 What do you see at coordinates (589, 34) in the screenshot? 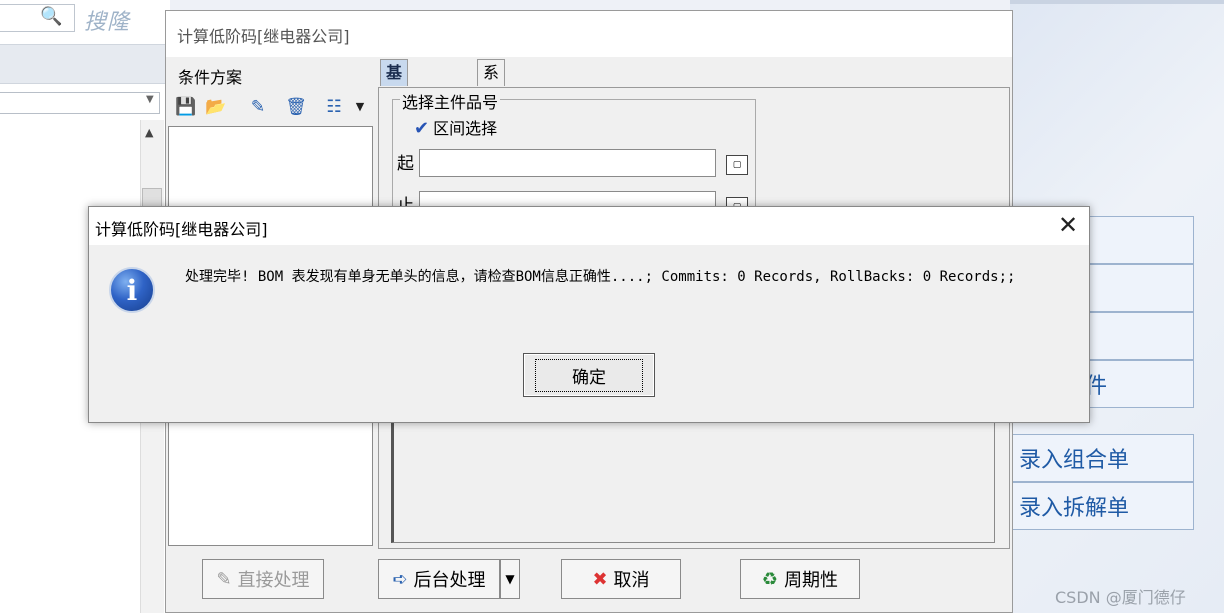
I see `window-title: 计算低阶码[继电器公司]` at bounding box center [589, 34].